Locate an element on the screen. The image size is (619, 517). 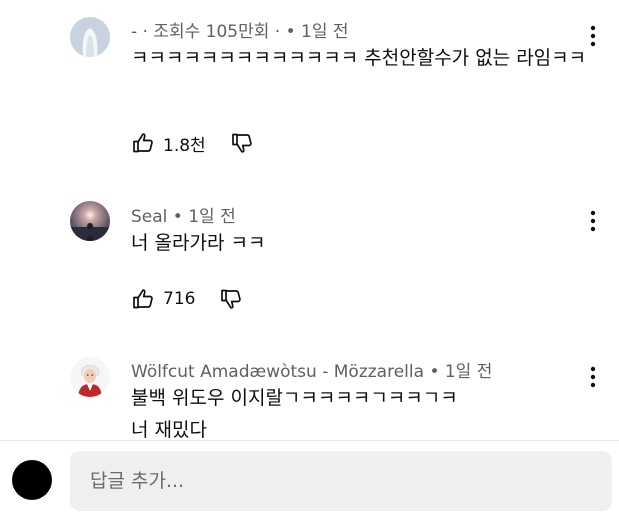
comment-text: ㅋㅋㅋㅋㅋㅋㅋㅋㅋㅋㅋㅋㅋ 추천안할수가 없는 라임ㅋㅋ is located at coordinates (359, 58).